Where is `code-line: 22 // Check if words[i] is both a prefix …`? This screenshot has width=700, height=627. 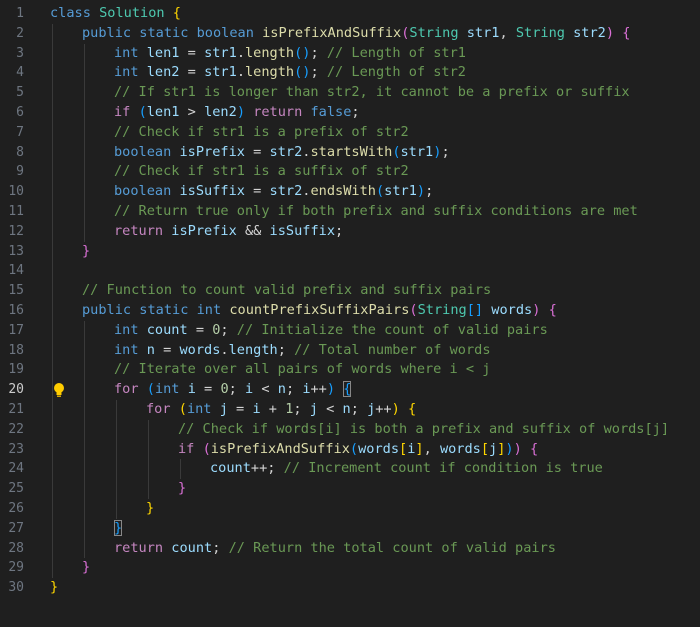 code-line: 22 // Check if words[i] is both a prefix … is located at coordinates (350, 429).